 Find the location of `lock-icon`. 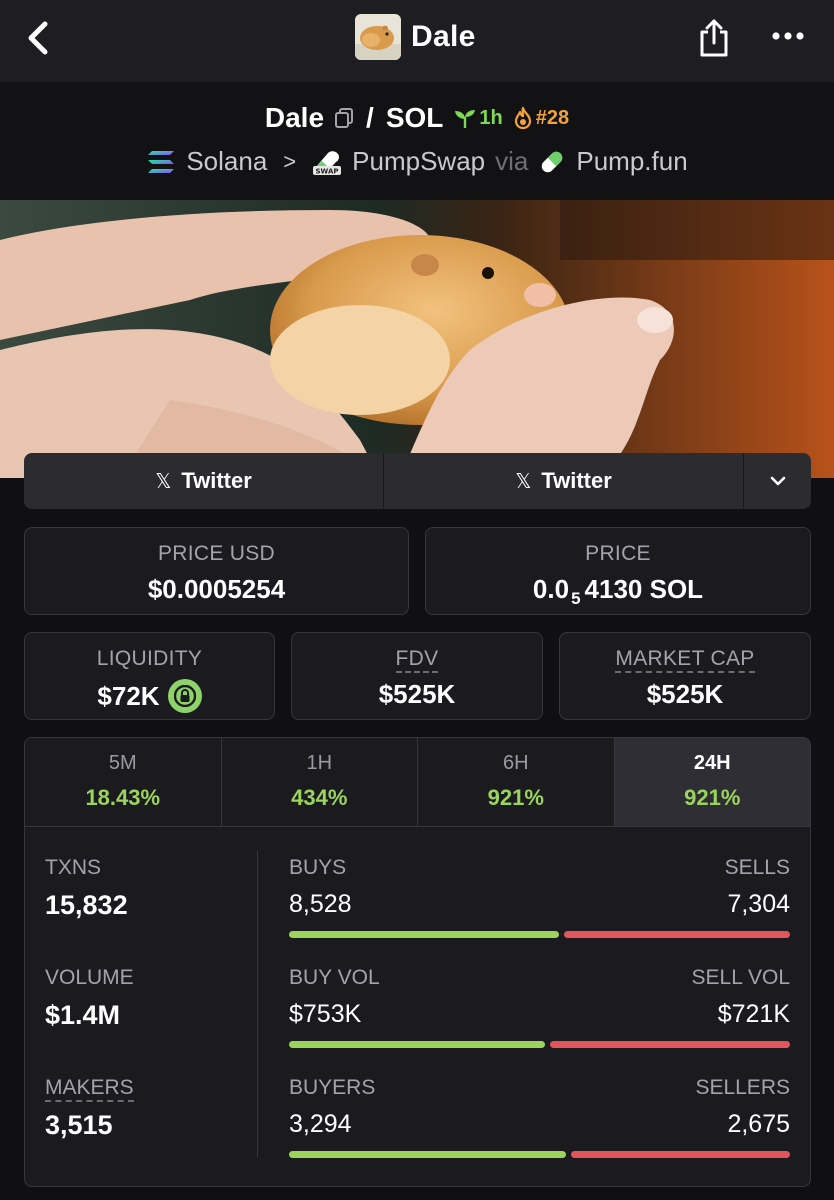

lock-icon is located at coordinates (184, 696).